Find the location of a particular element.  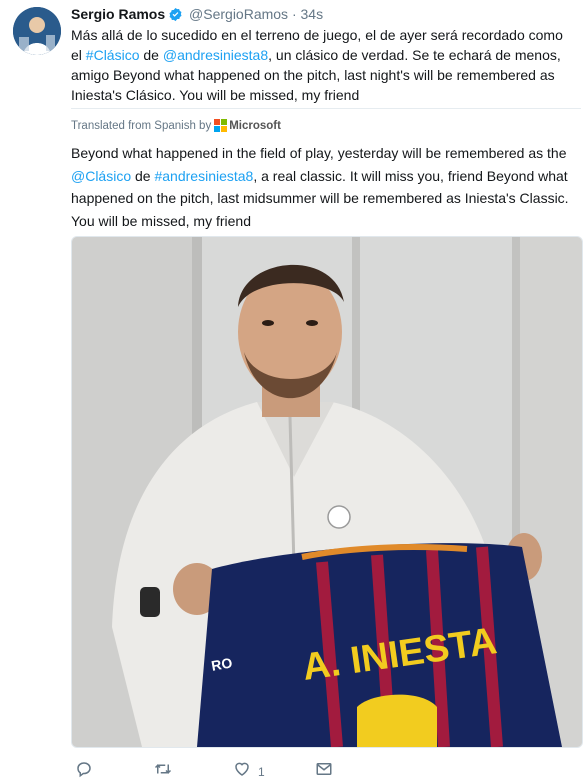

direct-message-button is located at coordinates (324, 771).